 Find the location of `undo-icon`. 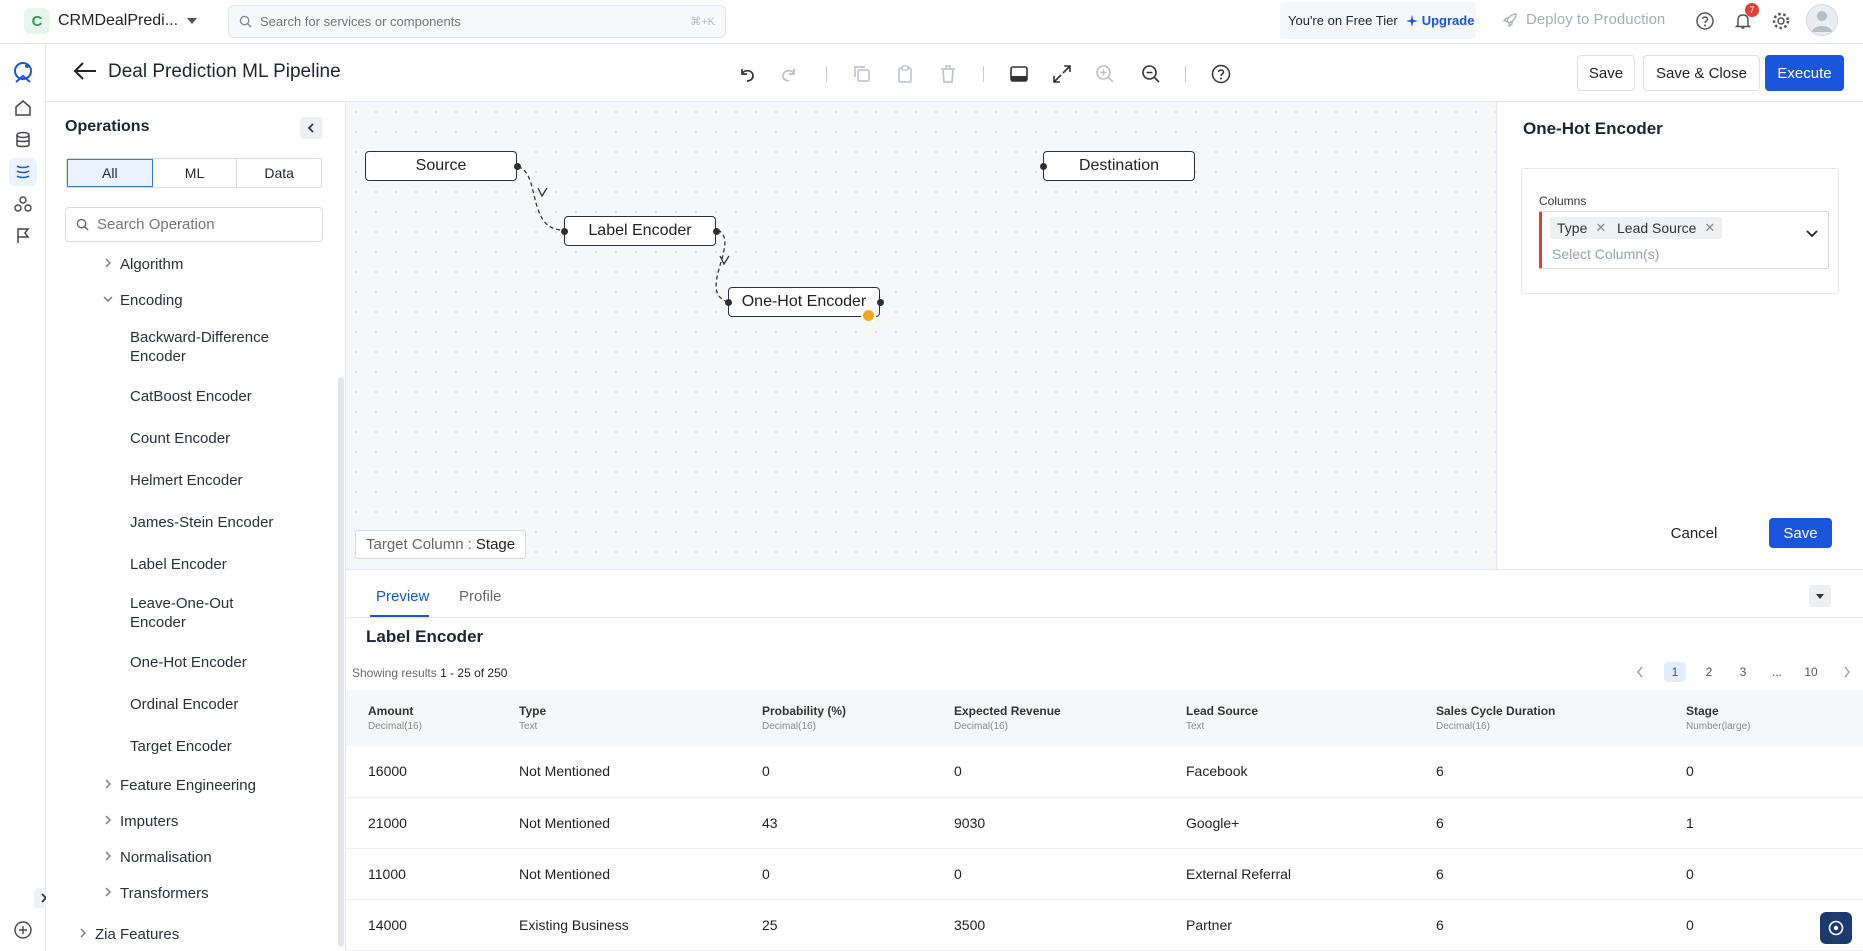

undo-icon is located at coordinates (747, 74).